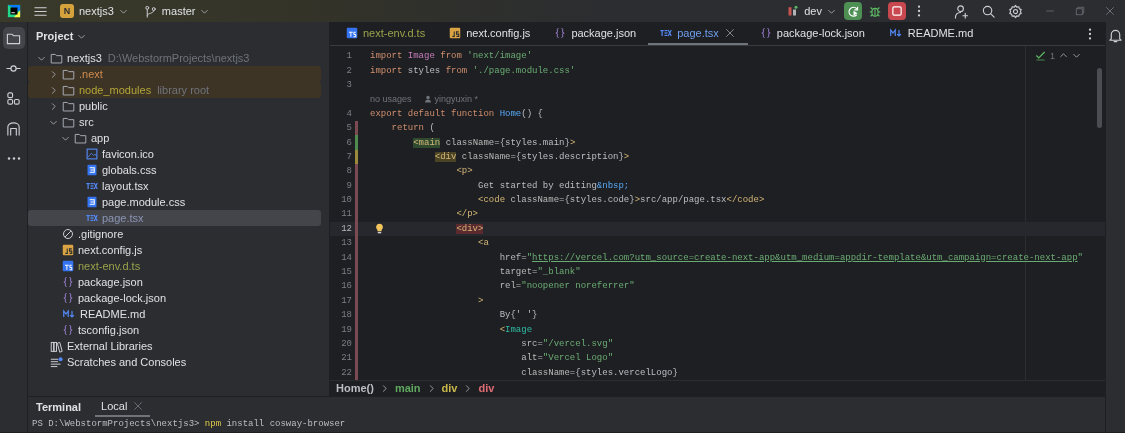 The width and height of the screenshot is (1125, 433). What do you see at coordinates (56, 362) in the screenshot?
I see `scratches-icon` at bounding box center [56, 362].